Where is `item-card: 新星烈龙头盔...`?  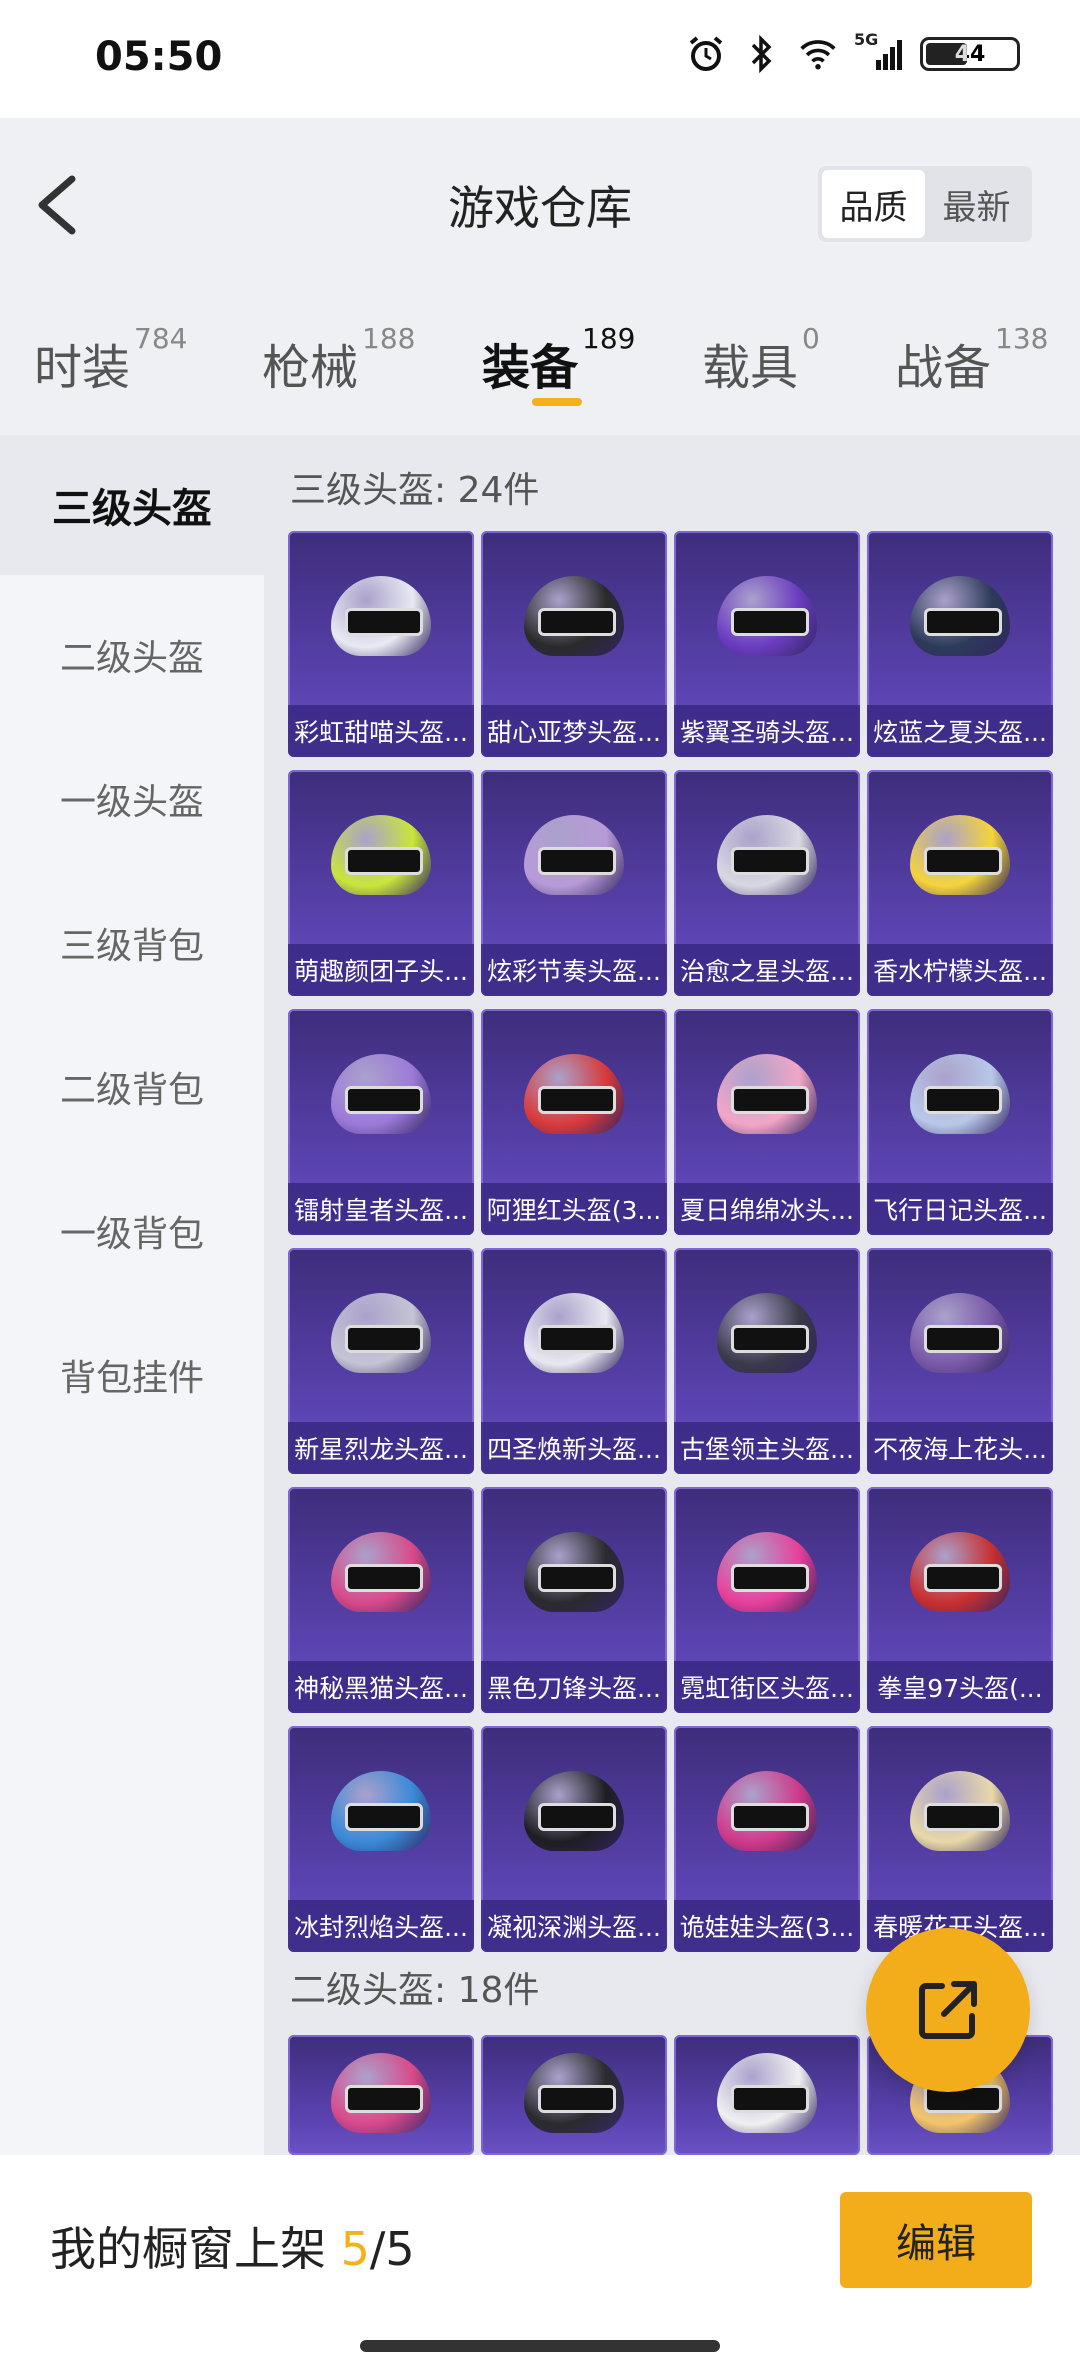
item-card: 新星烈龙头盔... is located at coordinates (381, 1361).